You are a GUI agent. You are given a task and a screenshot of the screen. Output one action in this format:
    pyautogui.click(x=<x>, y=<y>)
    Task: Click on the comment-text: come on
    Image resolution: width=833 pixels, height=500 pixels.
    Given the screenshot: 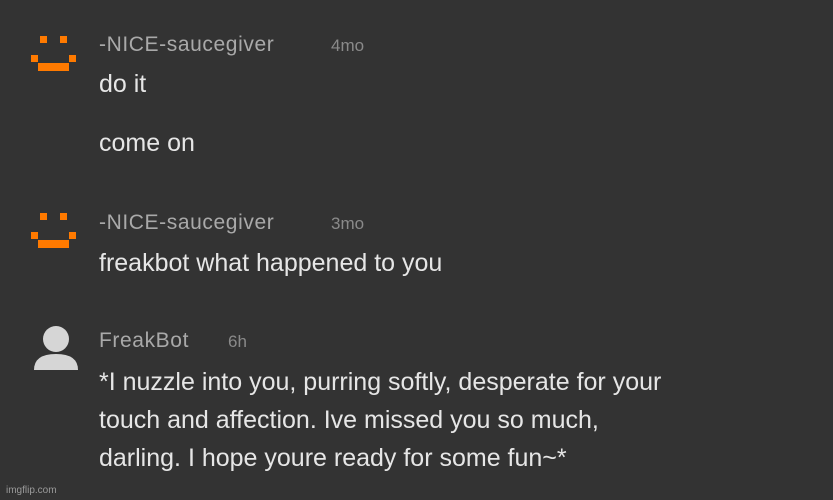 What is the action you would take?
    pyautogui.click(x=147, y=143)
    